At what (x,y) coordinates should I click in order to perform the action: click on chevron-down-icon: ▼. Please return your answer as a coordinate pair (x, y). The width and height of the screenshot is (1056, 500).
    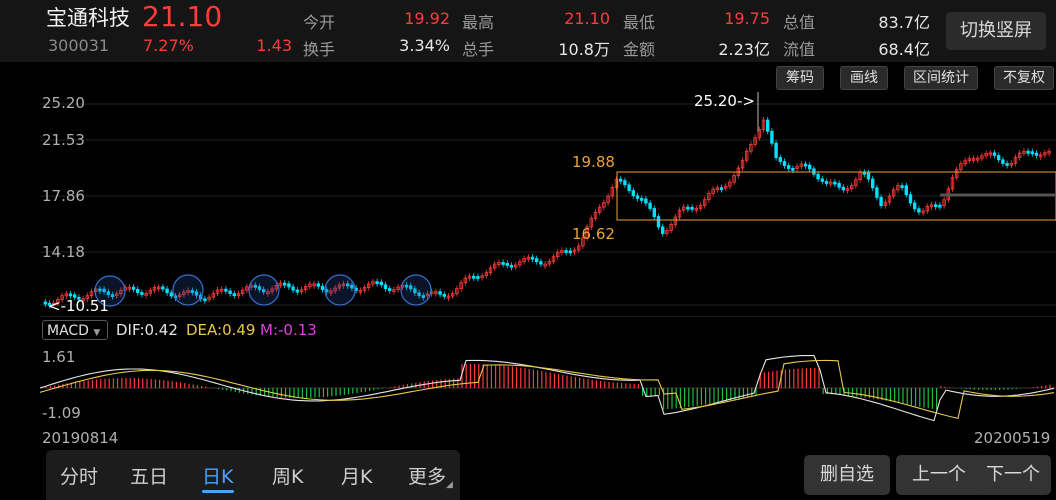
    Looking at the image, I should click on (97, 333).